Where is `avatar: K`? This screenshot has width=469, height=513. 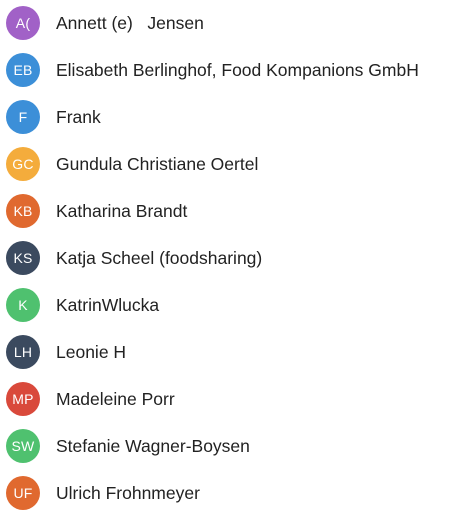
avatar: K is located at coordinates (23, 305).